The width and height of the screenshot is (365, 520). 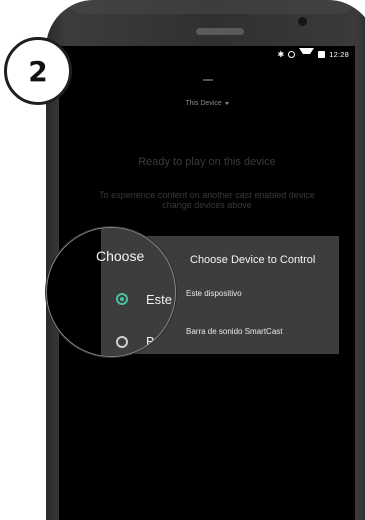 What do you see at coordinates (339, 54) in the screenshot?
I see `status-time: 12:28` at bounding box center [339, 54].